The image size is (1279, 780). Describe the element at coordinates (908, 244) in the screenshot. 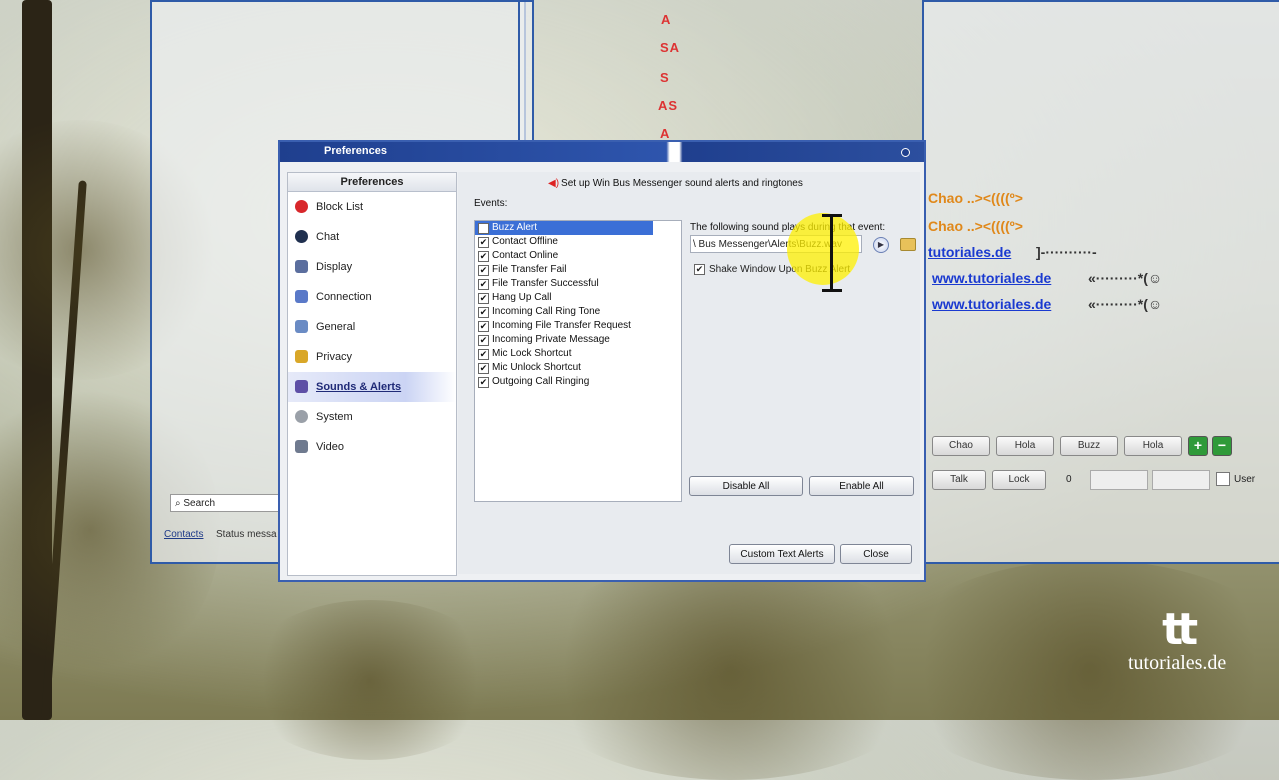

I see `browse-folder-icon` at that location.